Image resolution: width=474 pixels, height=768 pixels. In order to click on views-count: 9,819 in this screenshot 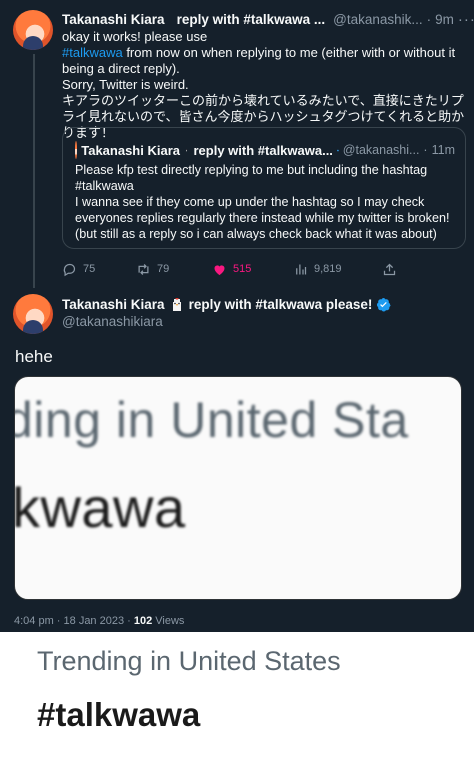, I will do `click(328, 269)`.